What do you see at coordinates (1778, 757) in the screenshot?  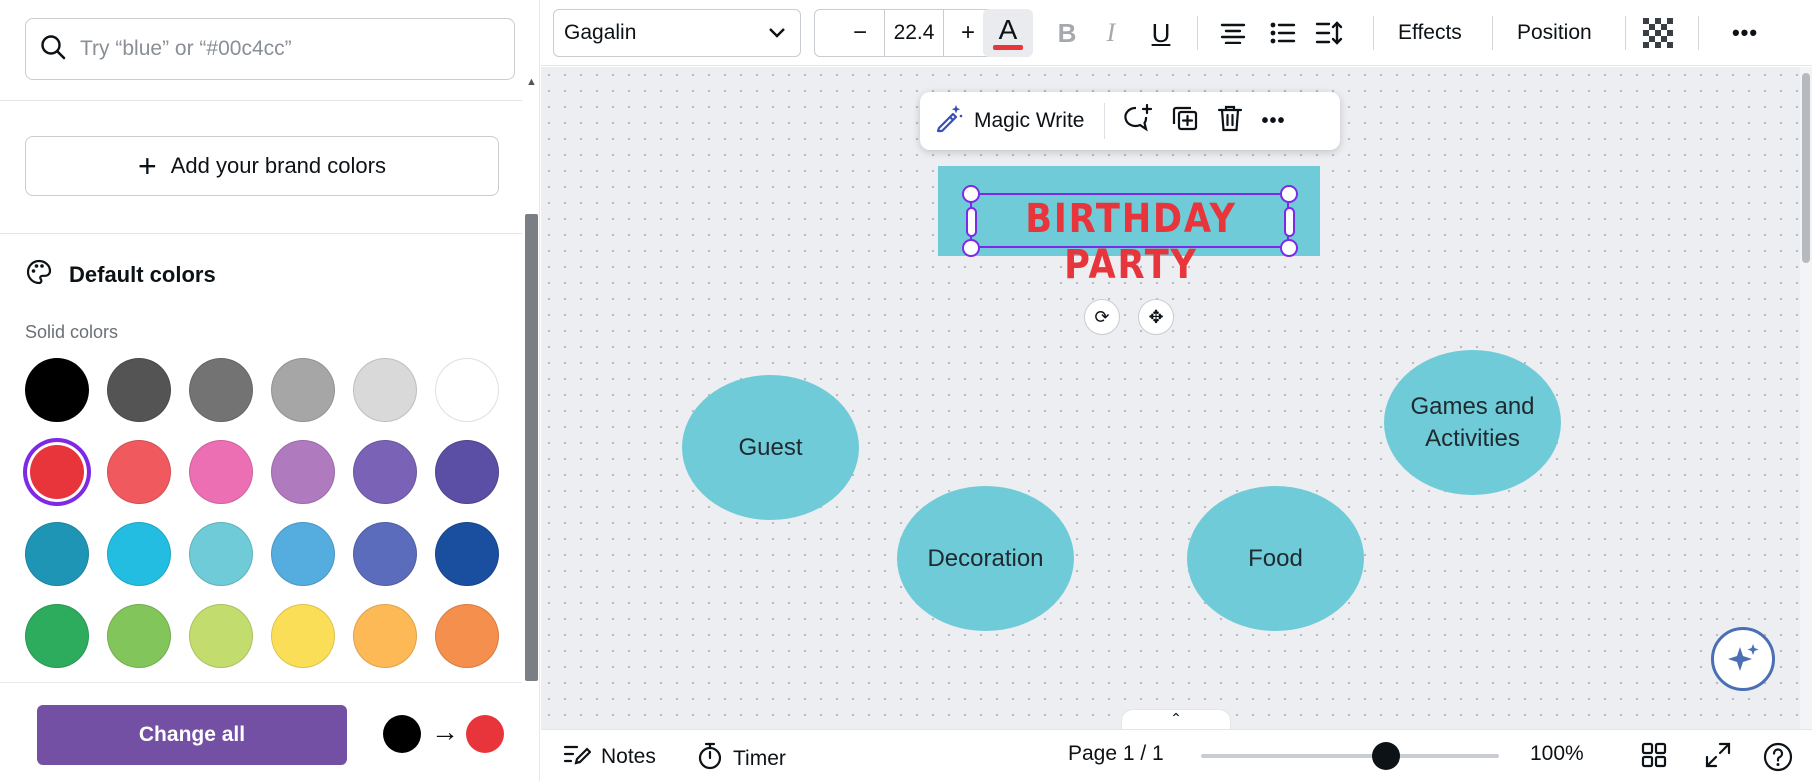 I see `help-icon` at bounding box center [1778, 757].